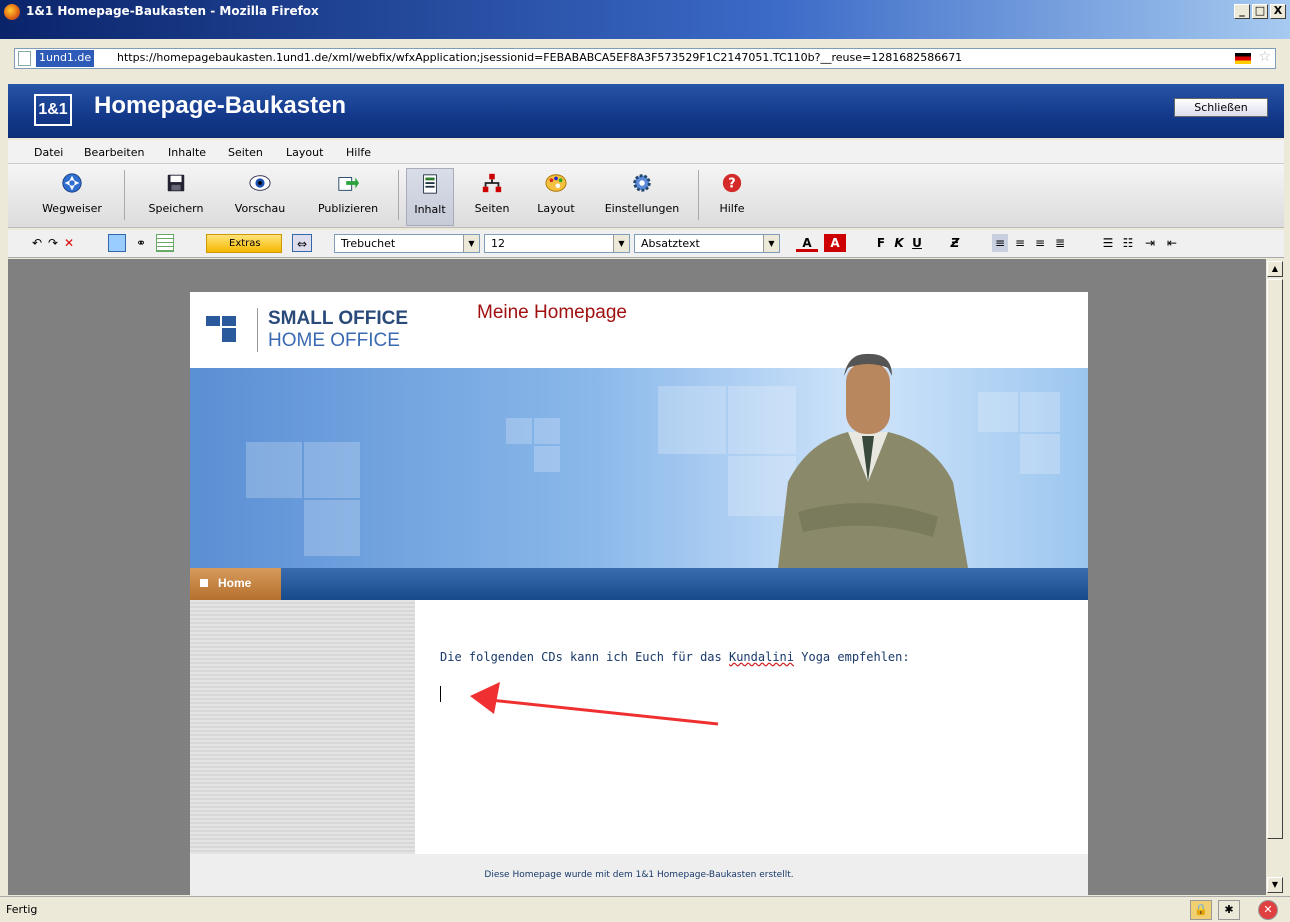  Describe the element at coordinates (24, 58) in the screenshot. I see `page-icon` at that location.